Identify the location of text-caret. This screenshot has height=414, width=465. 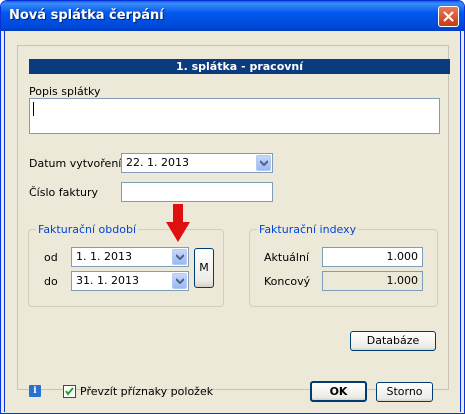
(33, 109).